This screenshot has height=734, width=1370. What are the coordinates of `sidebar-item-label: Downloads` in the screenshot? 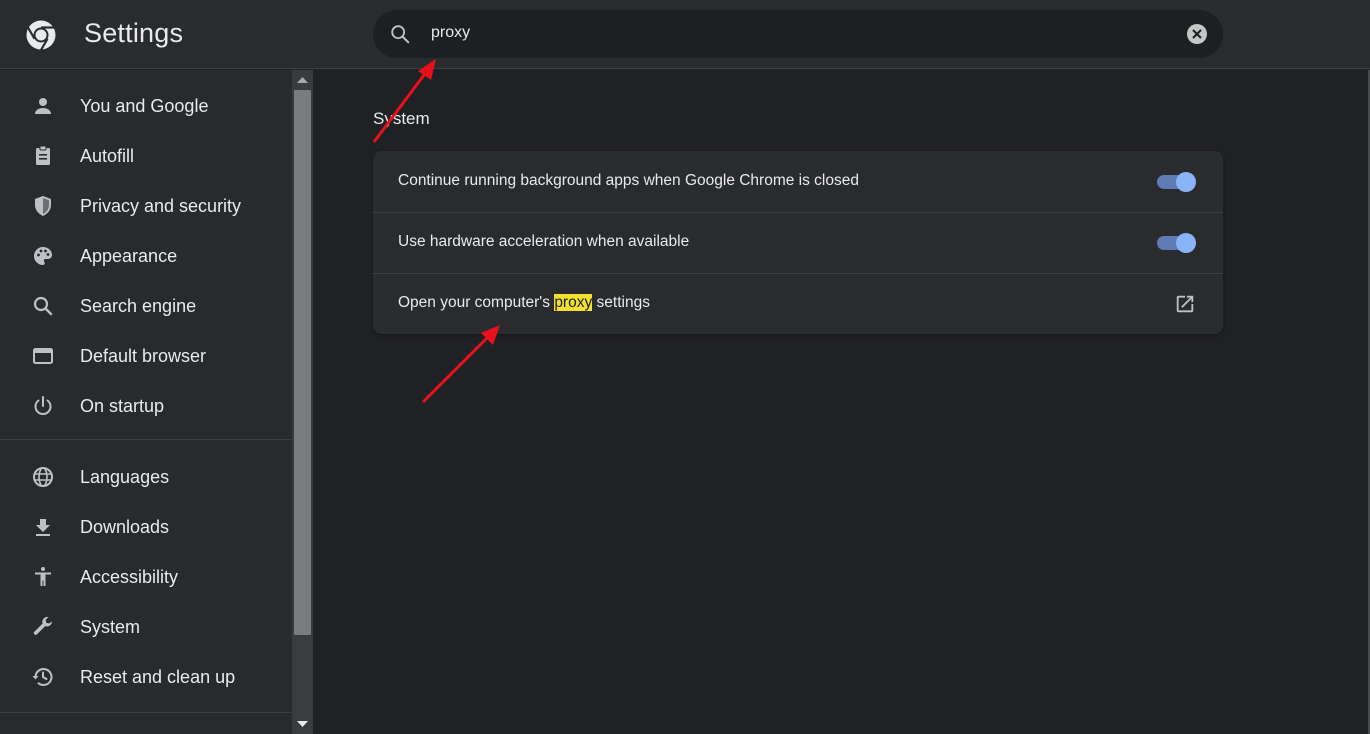 It's located at (125, 527).